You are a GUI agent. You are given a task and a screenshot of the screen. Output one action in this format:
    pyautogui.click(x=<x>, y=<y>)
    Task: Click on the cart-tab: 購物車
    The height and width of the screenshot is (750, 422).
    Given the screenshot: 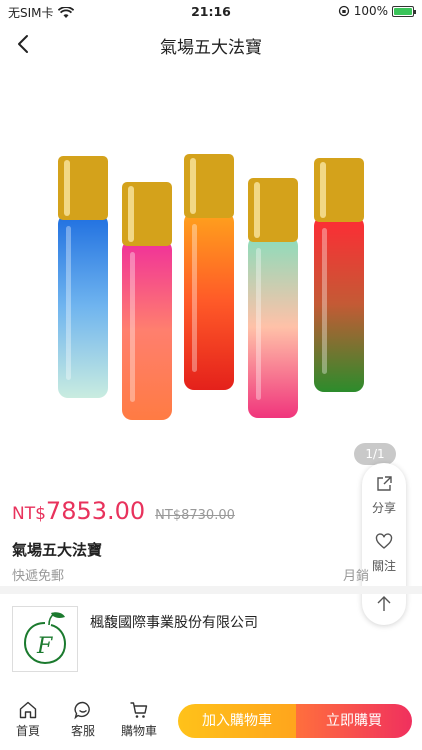 What is the action you would take?
    pyautogui.click(x=139, y=719)
    